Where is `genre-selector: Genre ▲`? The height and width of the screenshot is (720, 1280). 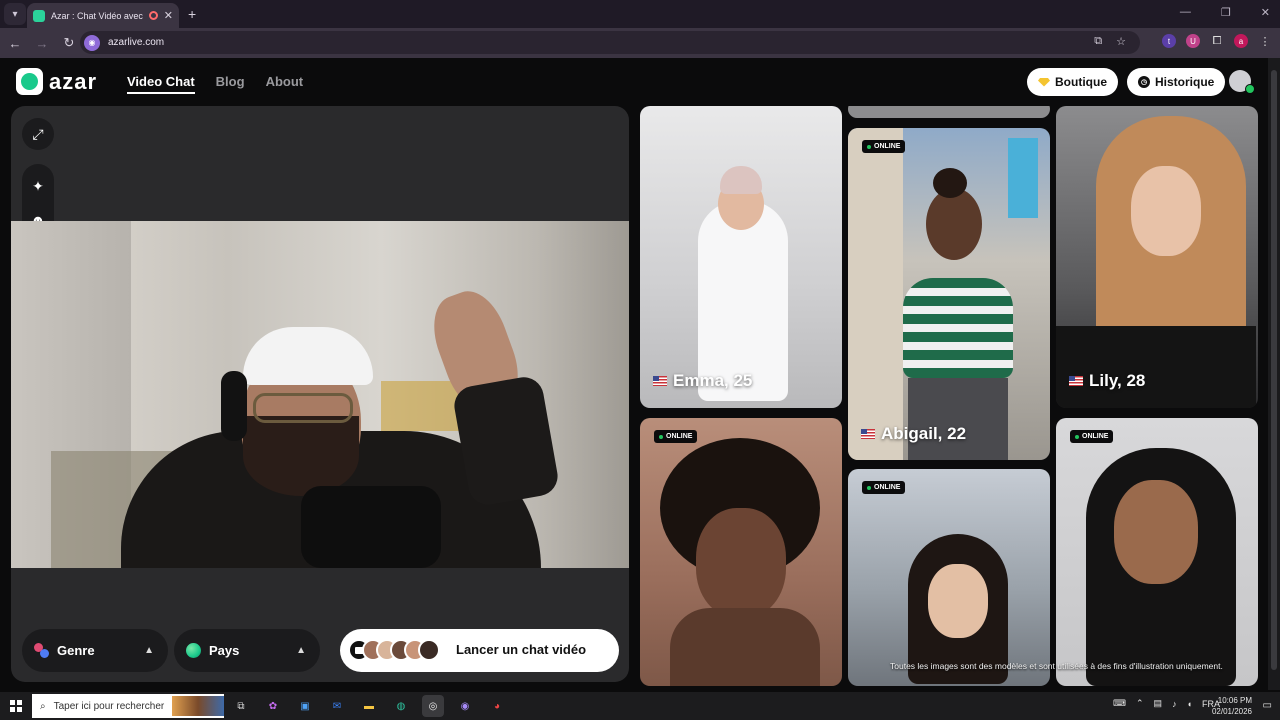 genre-selector: Genre ▲ is located at coordinates (95, 650).